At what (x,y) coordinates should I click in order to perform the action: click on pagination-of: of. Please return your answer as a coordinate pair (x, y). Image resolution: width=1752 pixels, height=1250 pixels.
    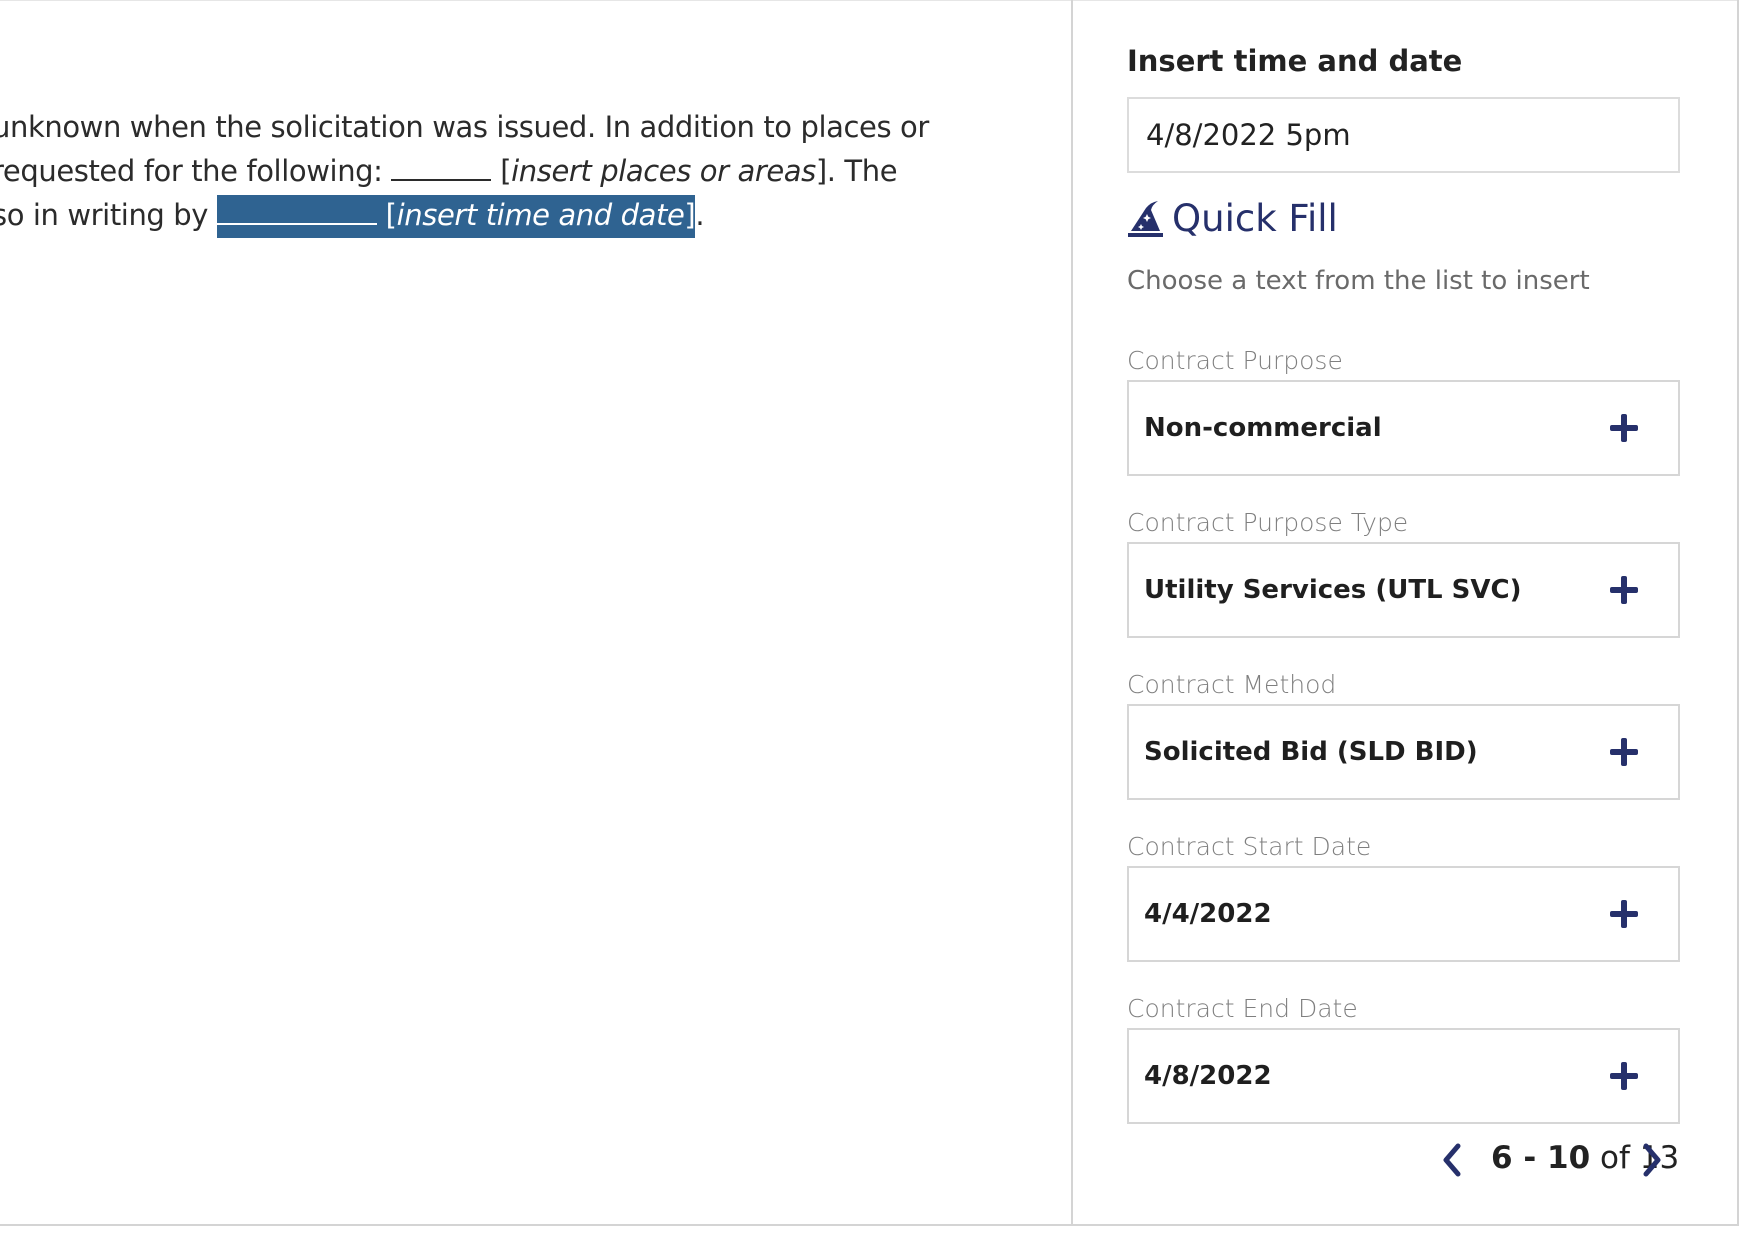
    Looking at the image, I should click on (1615, 1158).